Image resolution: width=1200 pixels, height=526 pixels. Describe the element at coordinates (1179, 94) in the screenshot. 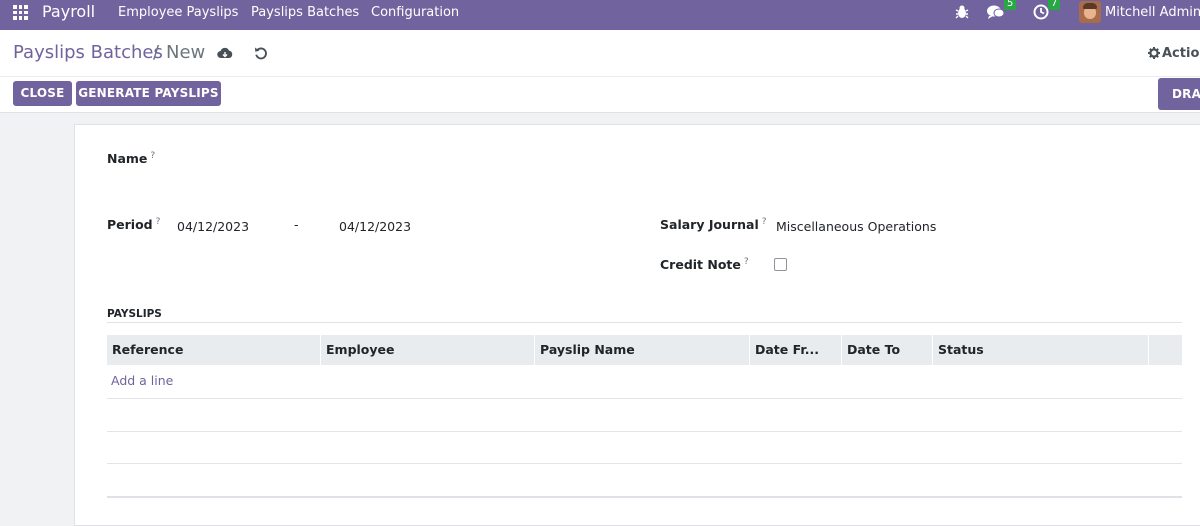

I see `status-draft-badge: DRAFT` at that location.